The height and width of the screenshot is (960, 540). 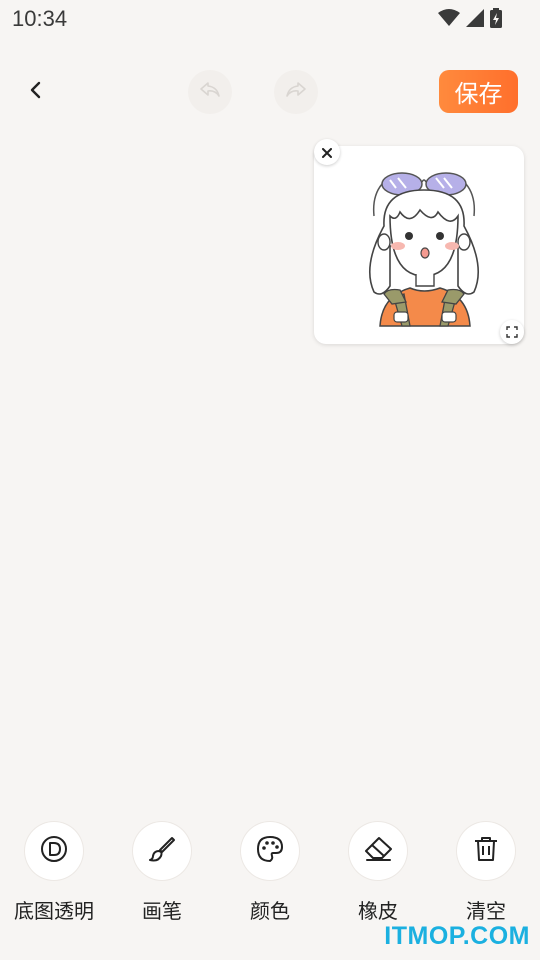 What do you see at coordinates (496, 18) in the screenshot?
I see `battery-icon` at bounding box center [496, 18].